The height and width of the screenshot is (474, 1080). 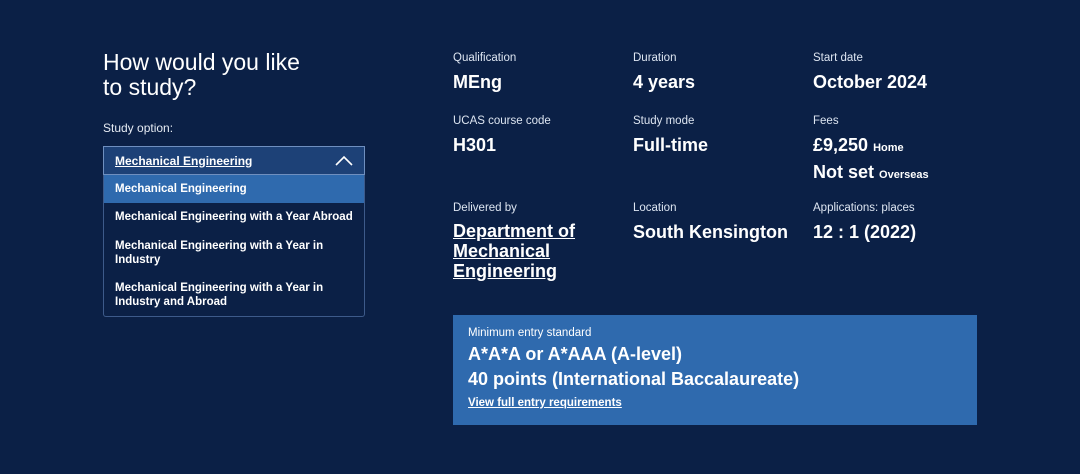 I want to click on start-date-label: Start date, so click(x=838, y=58).